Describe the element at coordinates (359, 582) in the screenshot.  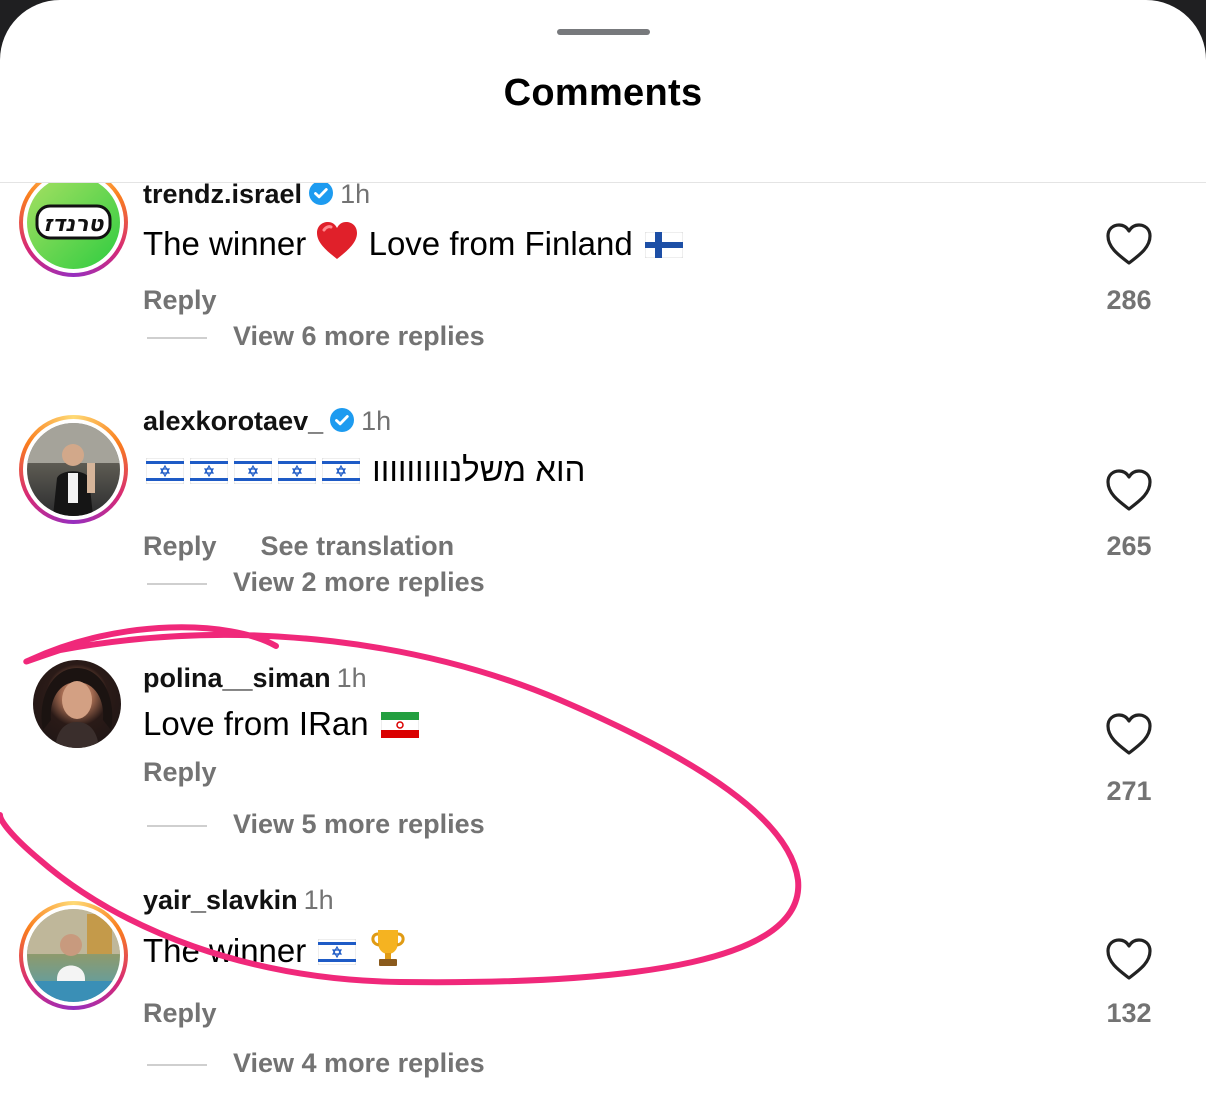
I see `view-replies-label: View 2 more replies` at that location.